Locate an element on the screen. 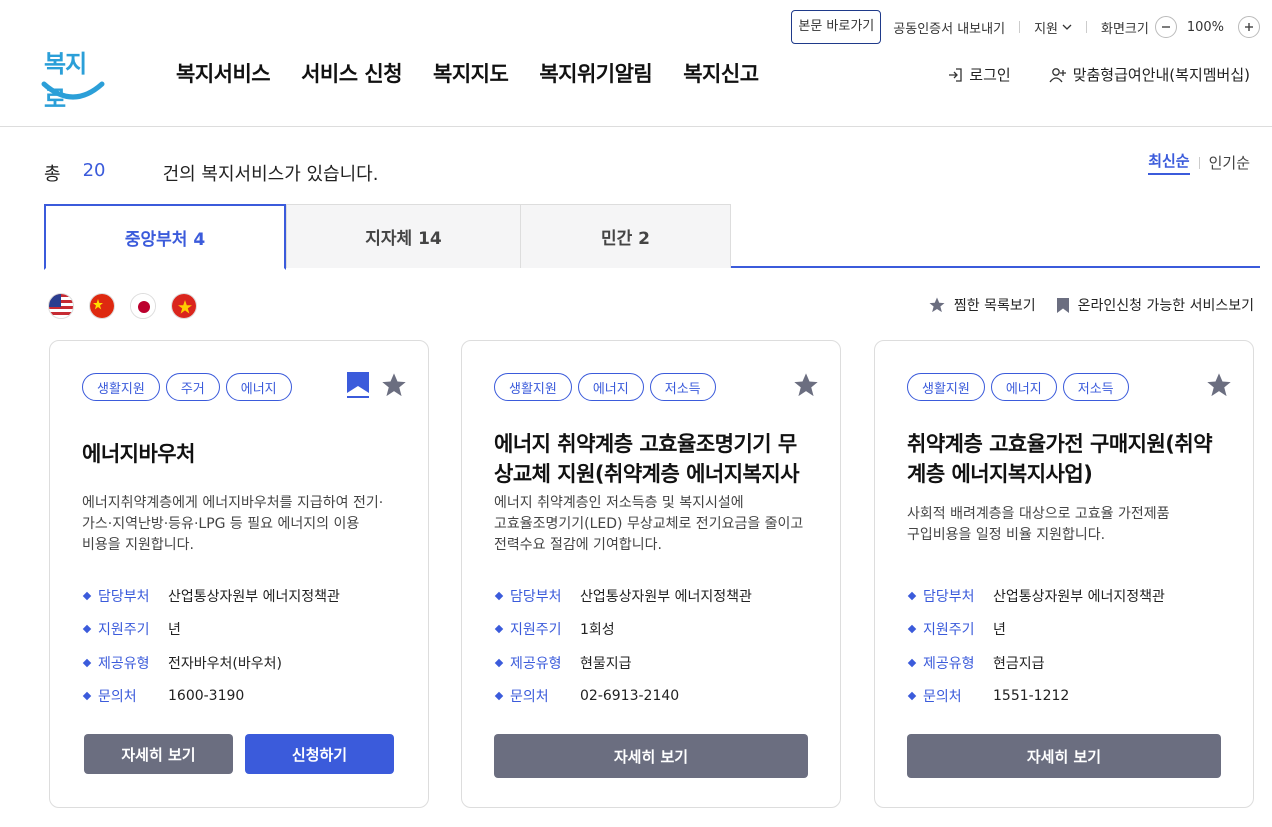 This screenshot has height=827, width=1272. info-key: 문의처 is located at coordinates (942, 697).